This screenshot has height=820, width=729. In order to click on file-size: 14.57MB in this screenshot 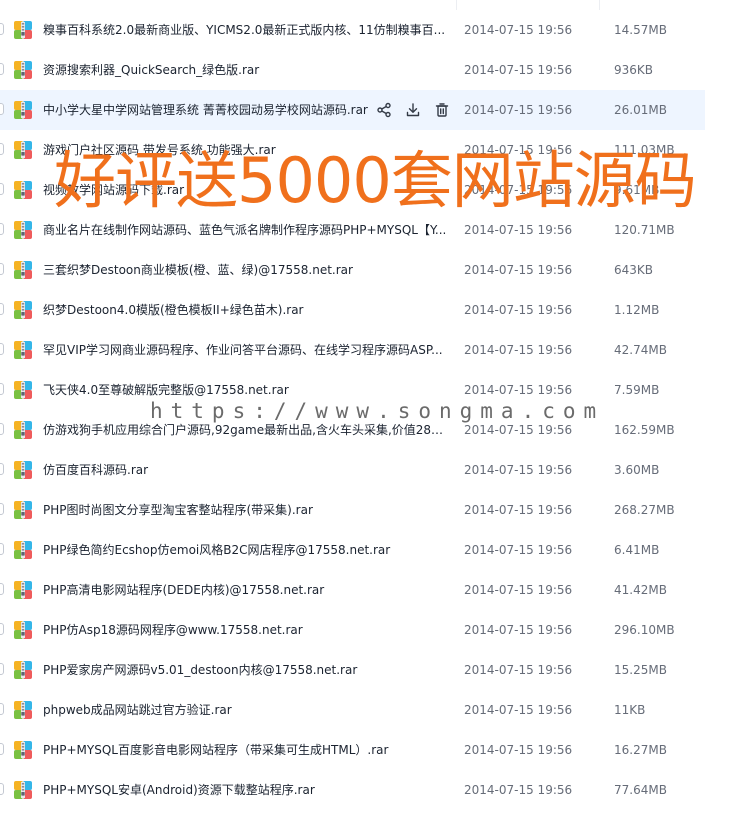, I will do `click(640, 30)`.